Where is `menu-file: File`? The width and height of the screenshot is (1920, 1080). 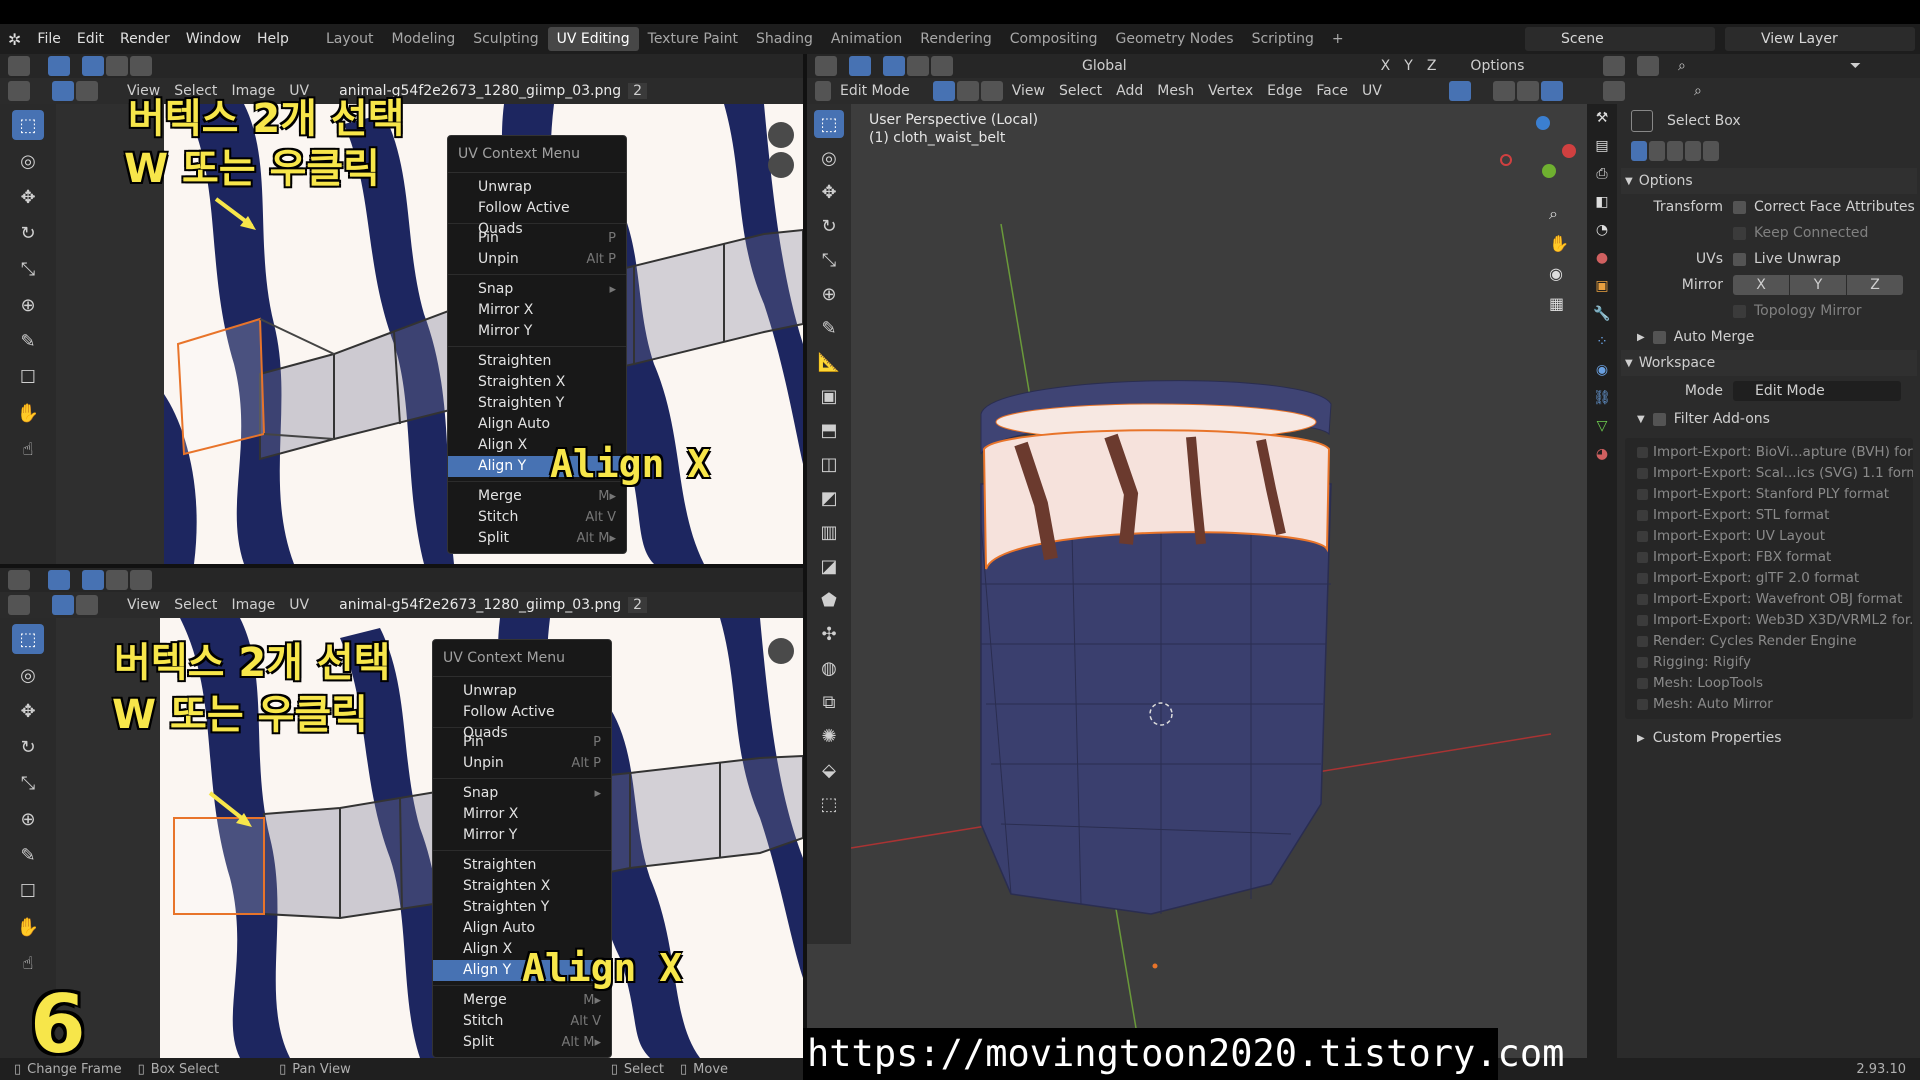 menu-file: File is located at coordinates (48, 39).